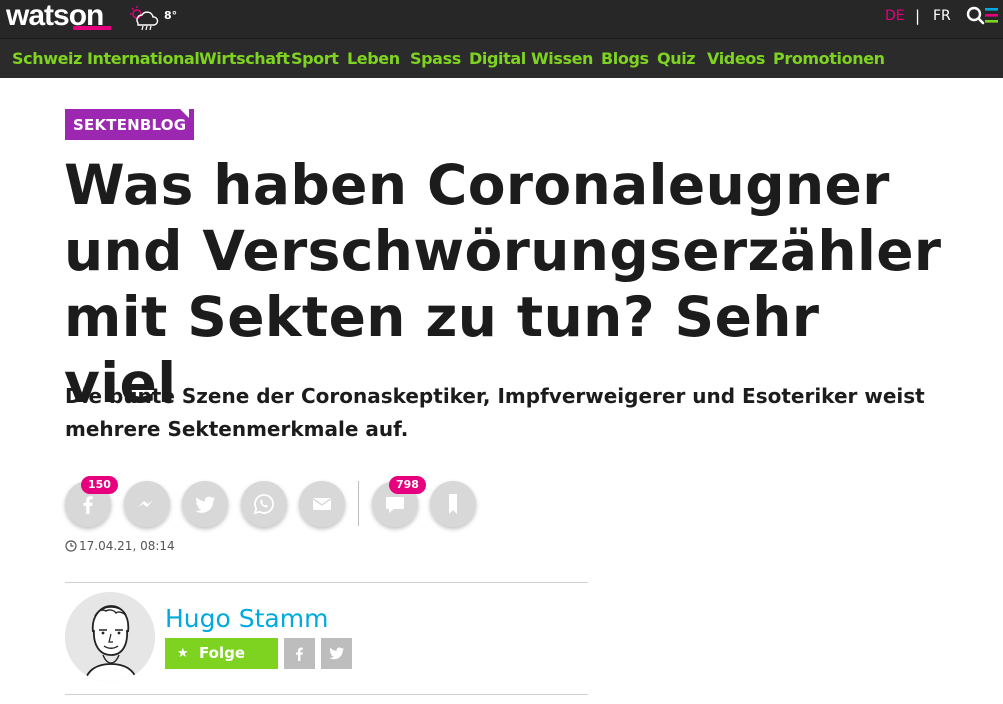  What do you see at coordinates (395, 505) in the screenshot?
I see `comment-icon` at bounding box center [395, 505].